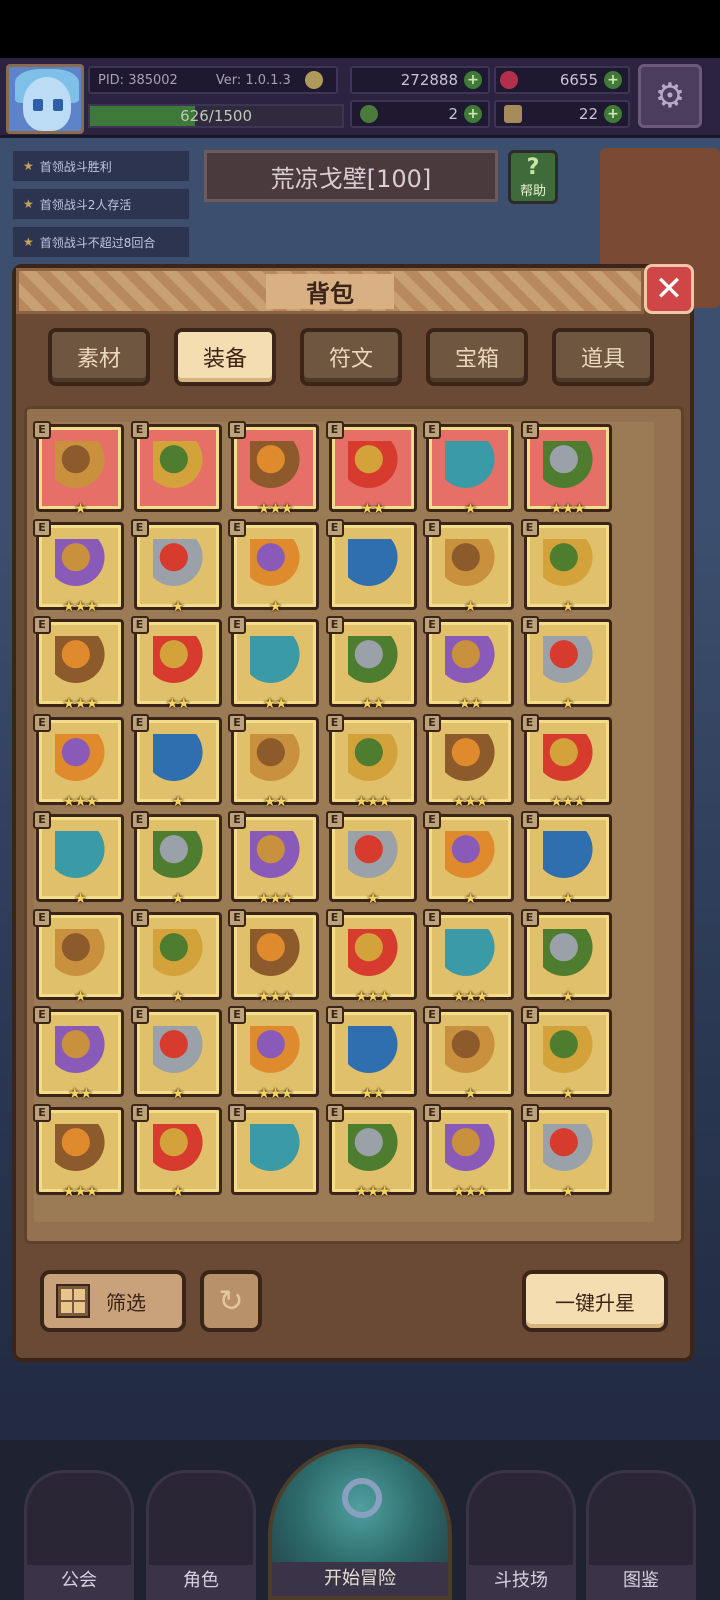 The width and height of the screenshot is (720, 1600). I want to click on nav-arena: 斗技场, so click(521, 1535).